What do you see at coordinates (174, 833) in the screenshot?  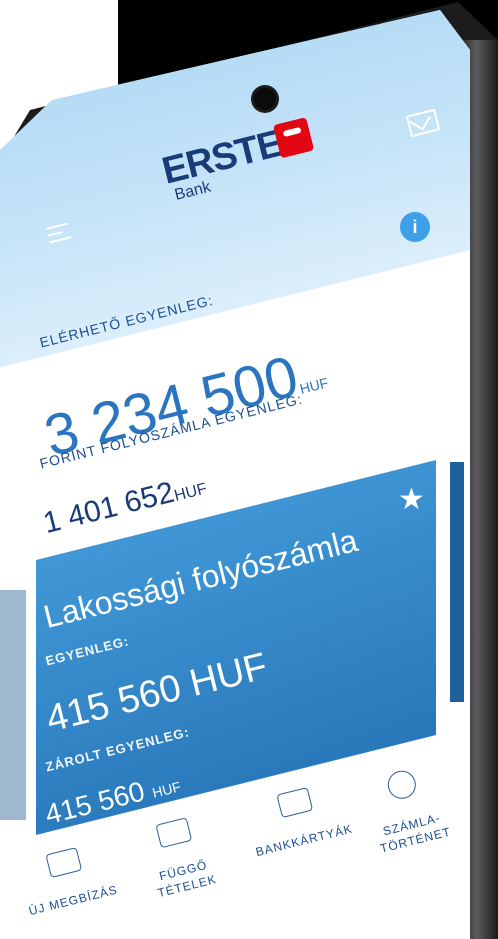 I see `pending-icon` at bounding box center [174, 833].